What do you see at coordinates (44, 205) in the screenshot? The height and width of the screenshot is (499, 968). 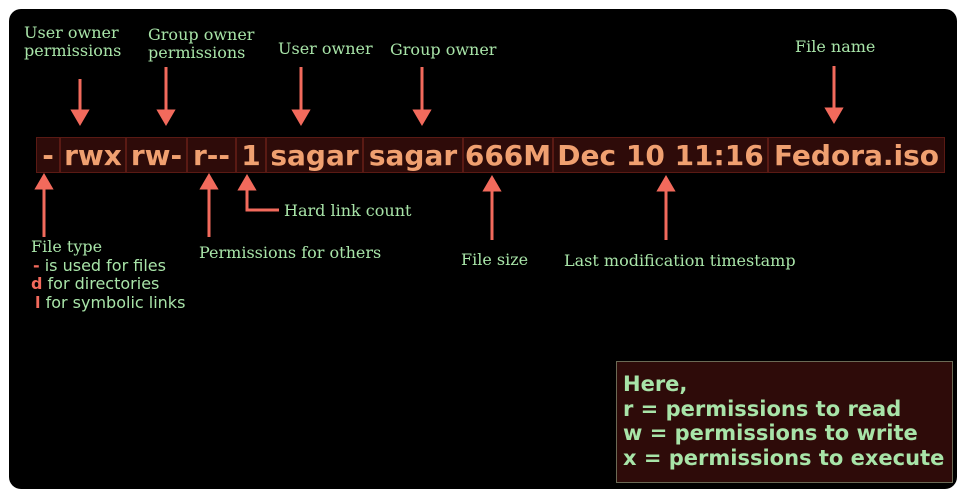 I see `arrow-up-file-type-icon` at bounding box center [44, 205].